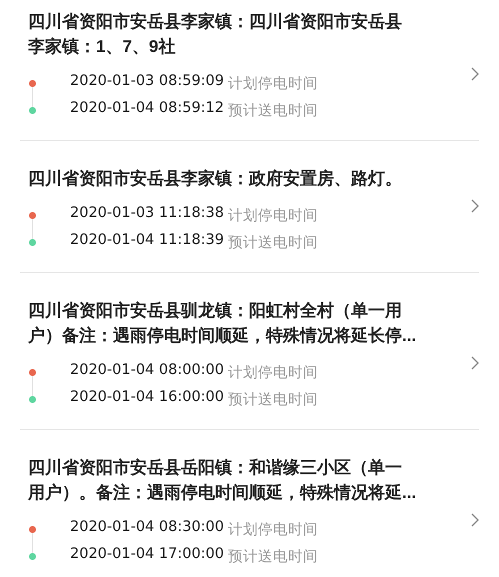 The width and height of the screenshot is (499, 577). Describe the element at coordinates (147, 240) in the screenshot. I see `time-value: 2020-01-04 11:18:39` at that location.